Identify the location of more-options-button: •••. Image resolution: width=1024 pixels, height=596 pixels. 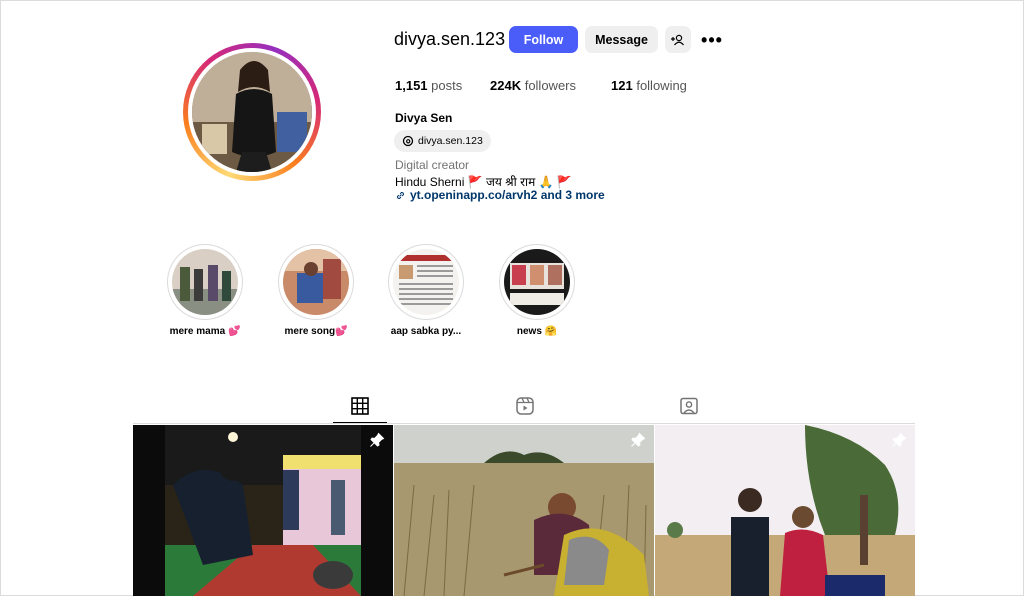
(712, 40).